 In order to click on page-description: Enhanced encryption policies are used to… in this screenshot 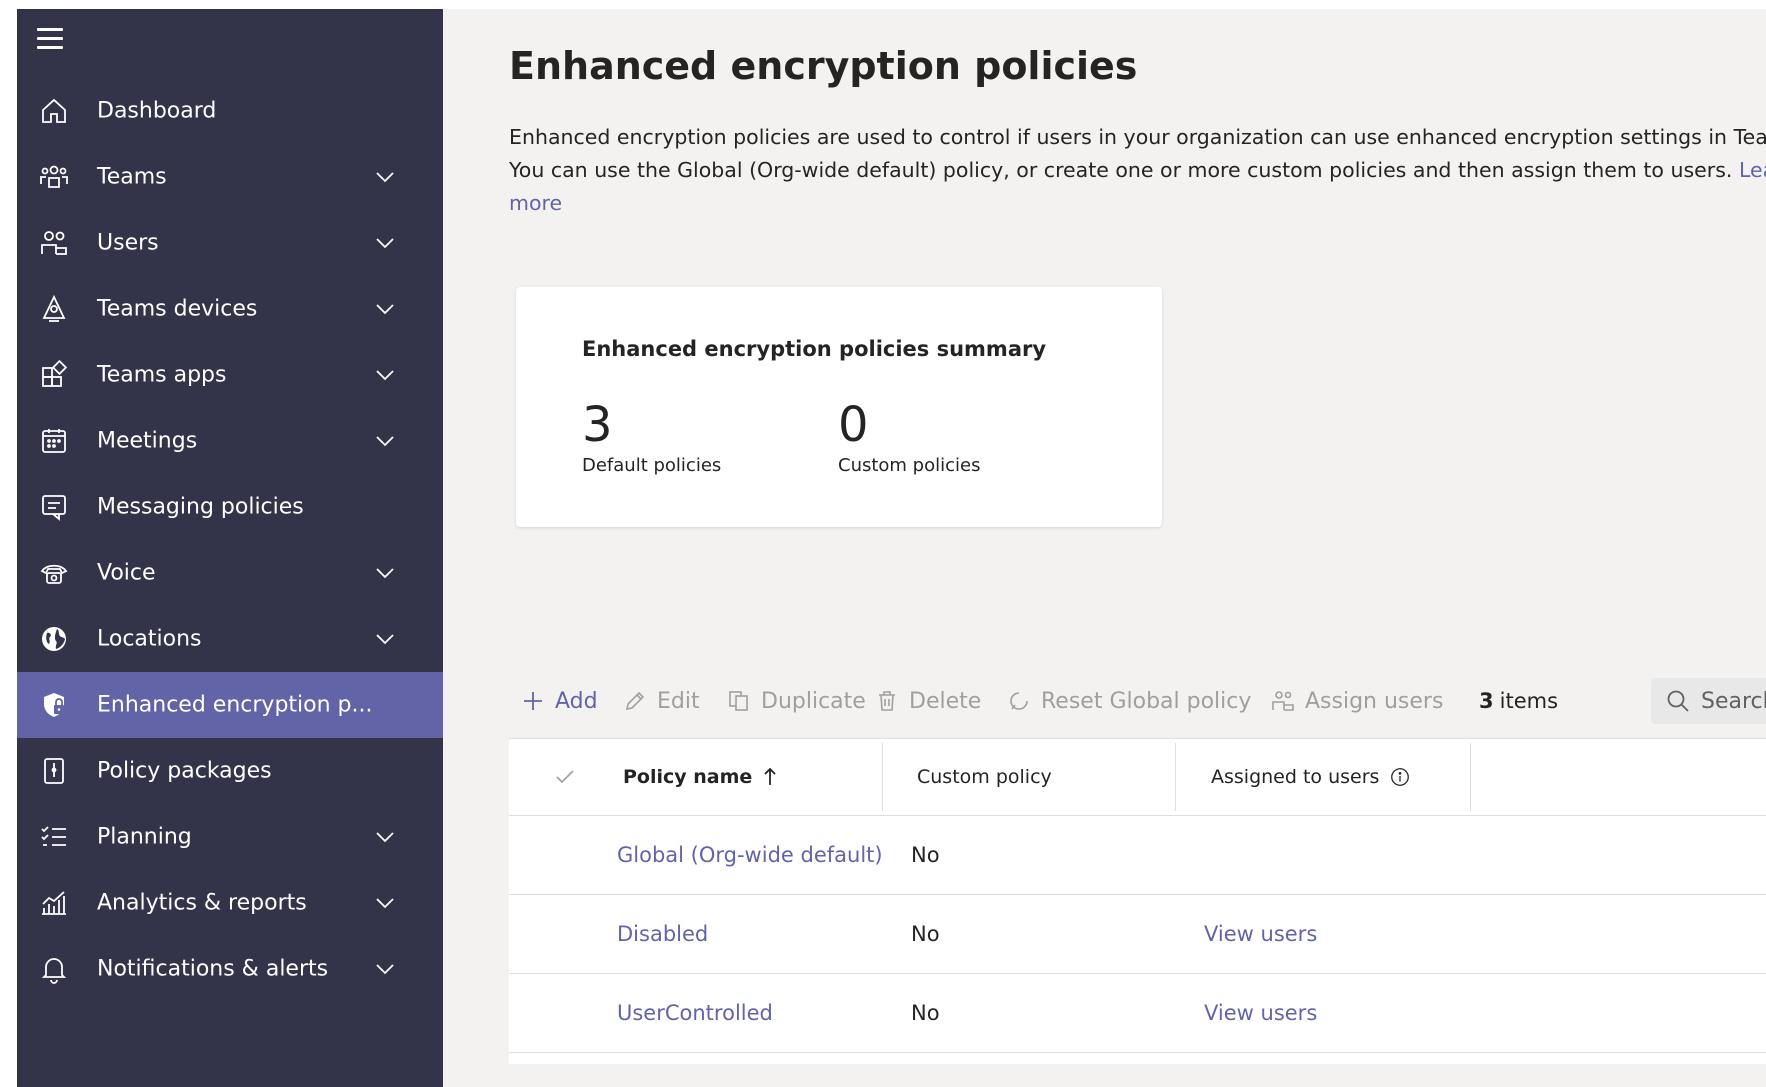, I will do `click(1137, 170)`.